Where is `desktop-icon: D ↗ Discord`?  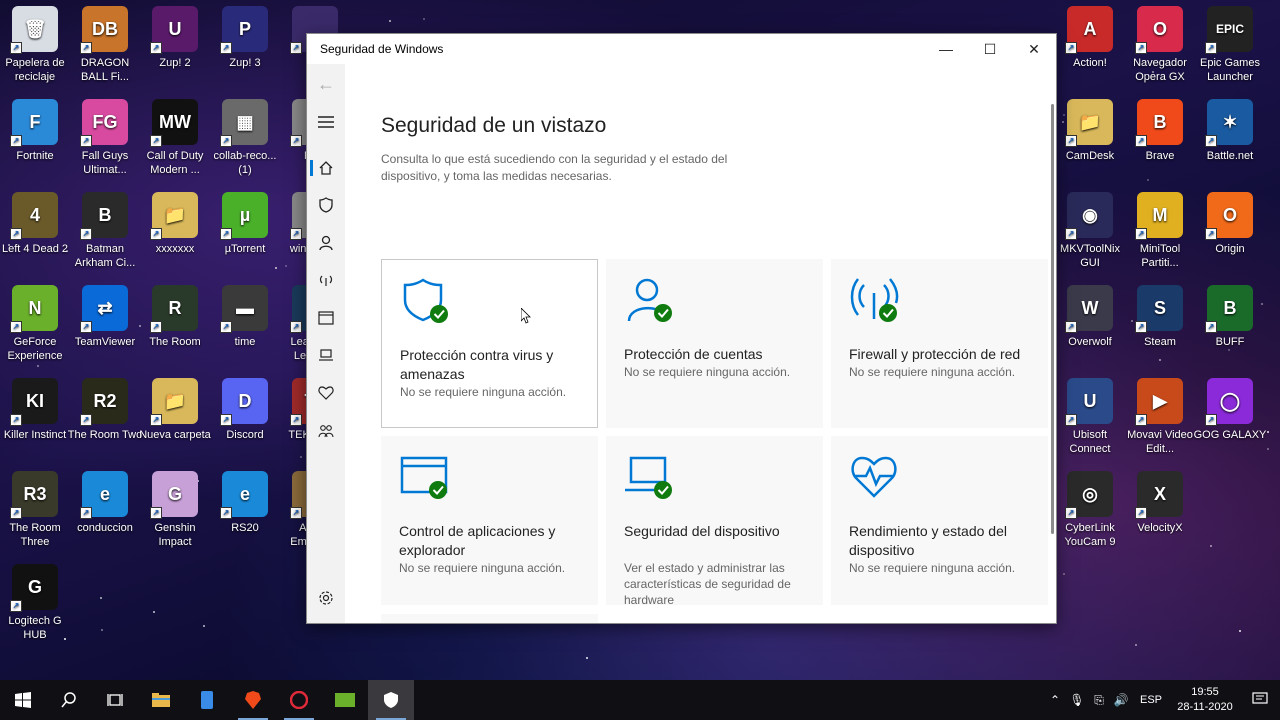 desktop-icon: D ↗ Discord is located at coordinates (245, 423).